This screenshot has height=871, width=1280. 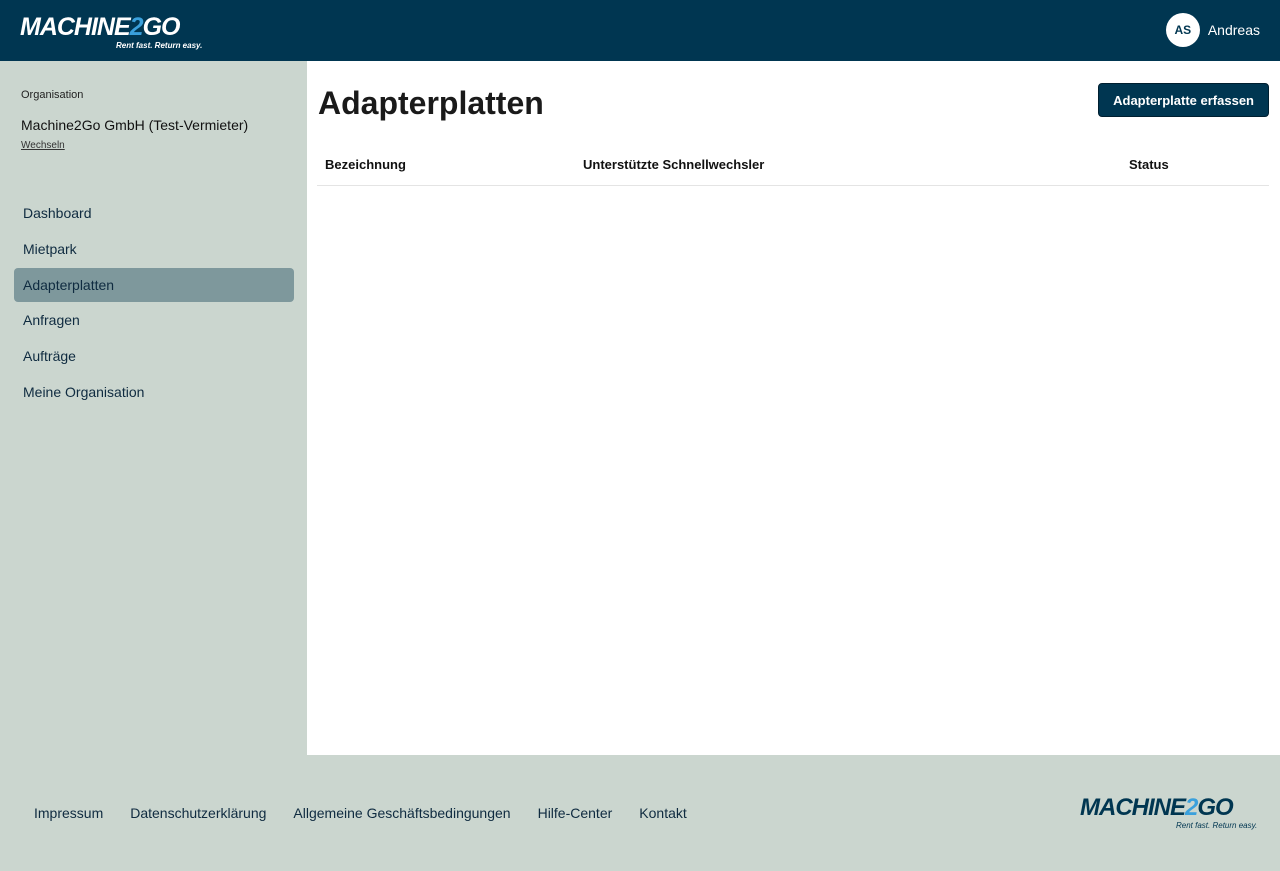 I want to click on logo: MACHINE2GO Rent fast. Return easy., so click(x=111, y=31).